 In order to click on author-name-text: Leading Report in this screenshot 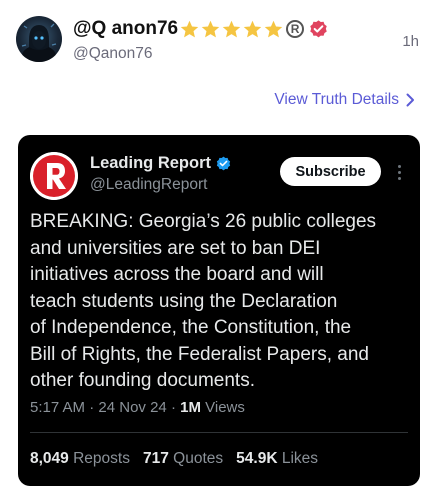, I will do `click(151, 163)`.